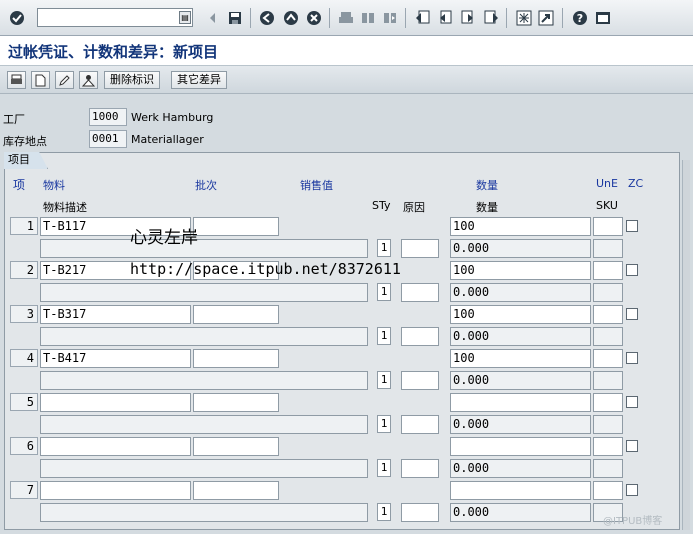  What do you see at coordinates (235, 18) in the screenshot?
I see `save-icon` at bounding box center [235, 18].